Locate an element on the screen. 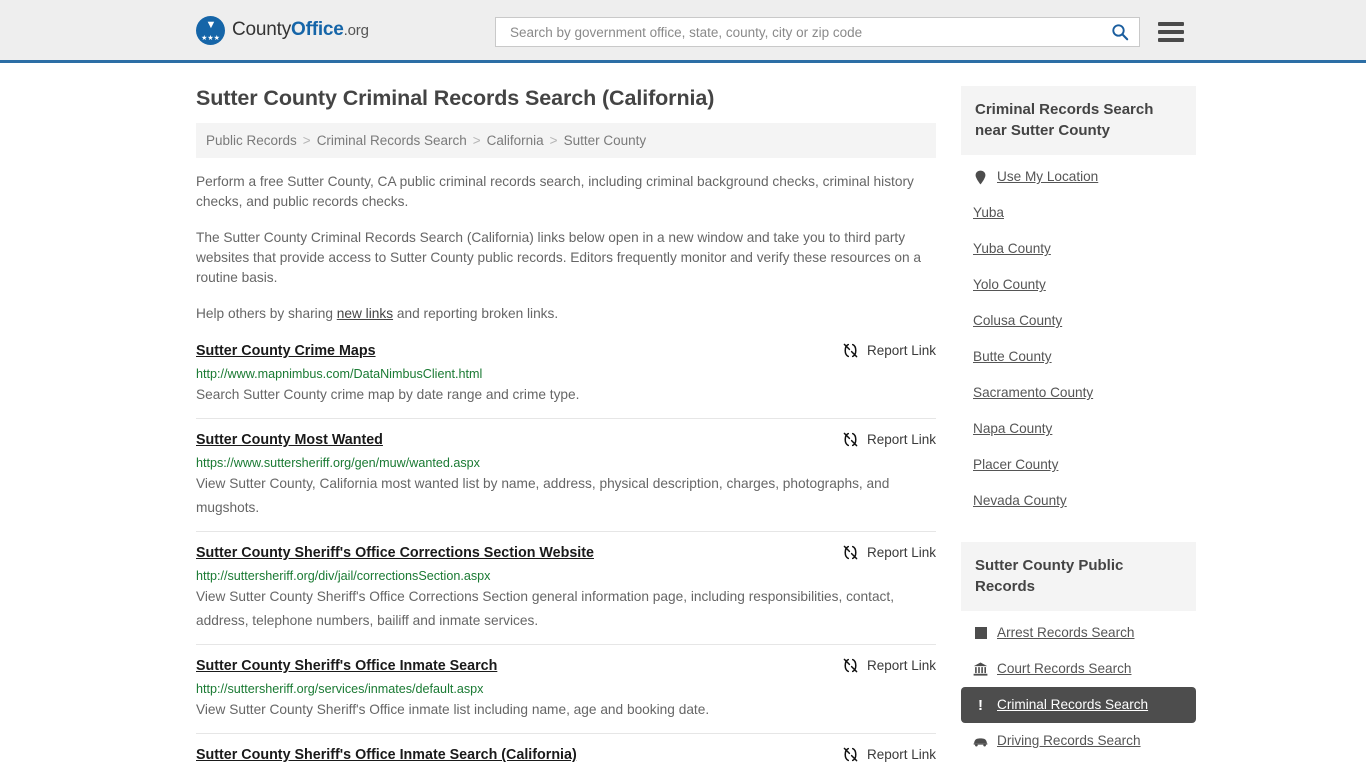 This screenshot has width=1366, height=768. search-icon is located at coordinates (1120, 32).